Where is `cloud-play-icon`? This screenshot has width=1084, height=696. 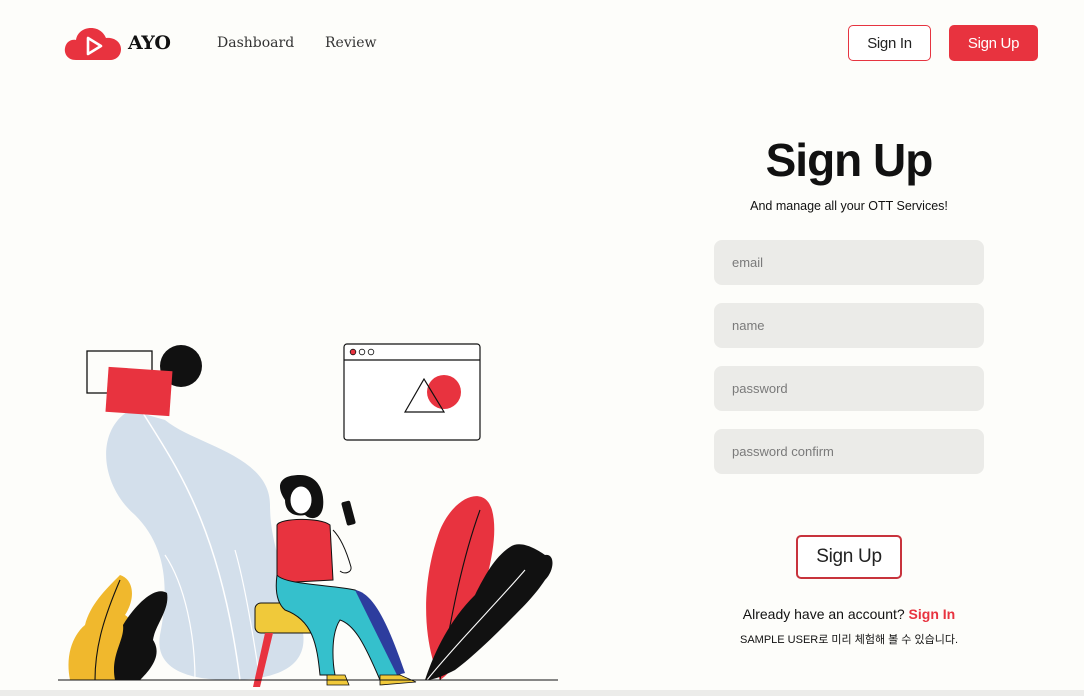
cloud-play-icon is located at coordinates (93, 43).